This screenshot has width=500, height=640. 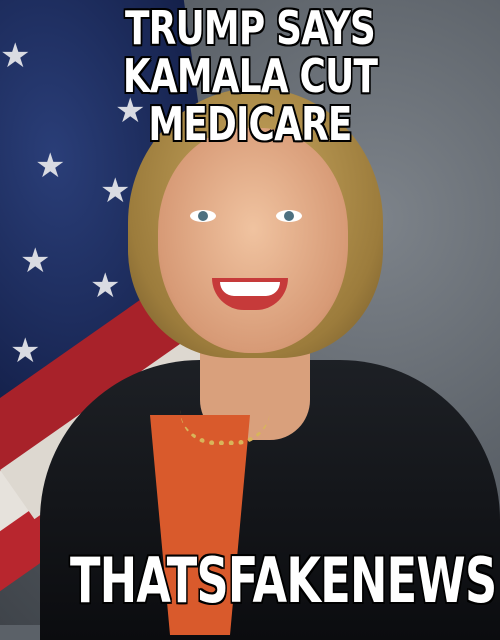 What do you see at coordinates (289, 216) in the screenshot?
I see `right-eye` at bounding box center [289, 216].